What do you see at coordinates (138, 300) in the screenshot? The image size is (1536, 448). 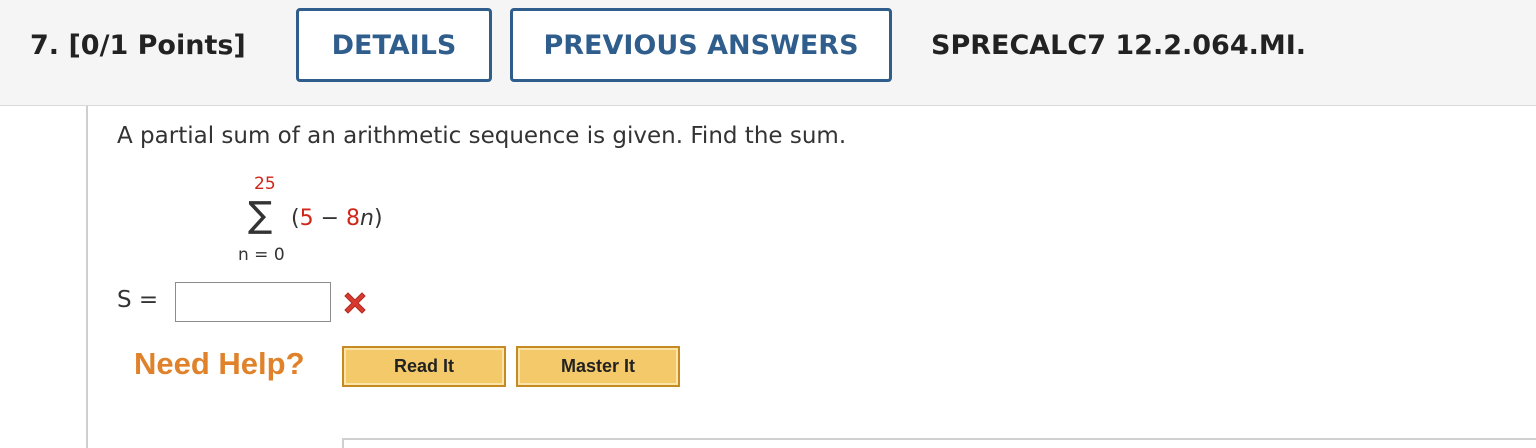 I see `answer-label: S =` at bounding box center [138, 300].